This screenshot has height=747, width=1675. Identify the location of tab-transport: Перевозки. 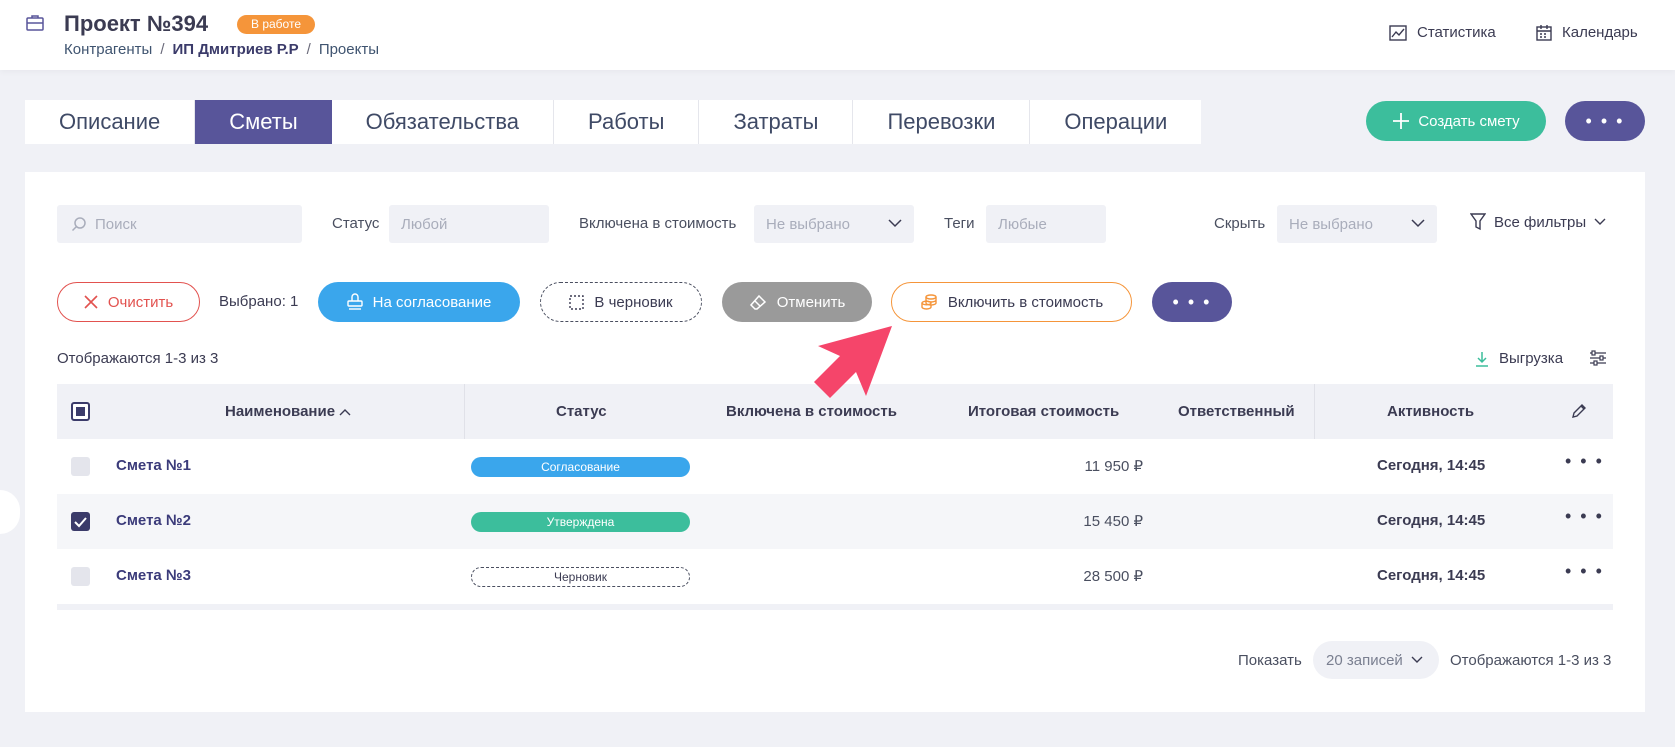
(942, 122).